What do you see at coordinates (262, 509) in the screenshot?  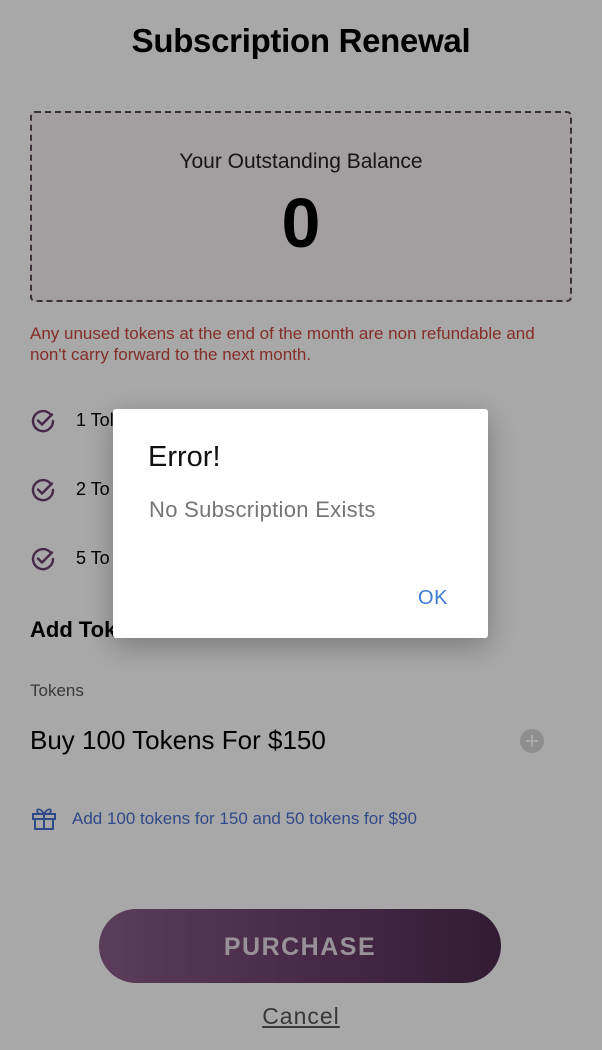 I see `dialog-message: No Subscription Exists` at bounding box center [262, 509].